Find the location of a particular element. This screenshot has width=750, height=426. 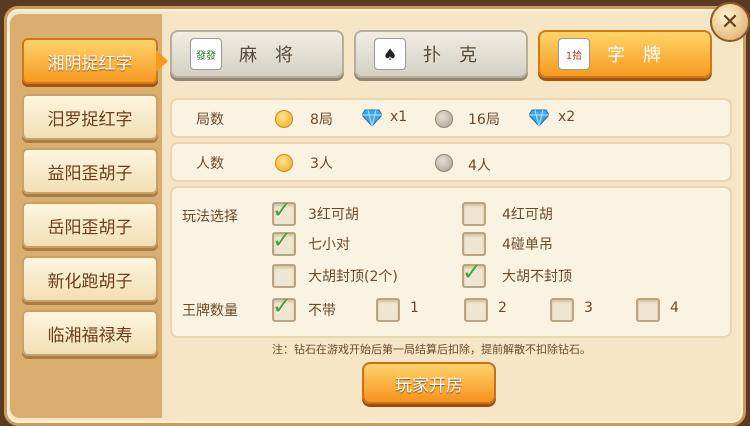

king-1-label: 1 is located at coordinates (414, 308).